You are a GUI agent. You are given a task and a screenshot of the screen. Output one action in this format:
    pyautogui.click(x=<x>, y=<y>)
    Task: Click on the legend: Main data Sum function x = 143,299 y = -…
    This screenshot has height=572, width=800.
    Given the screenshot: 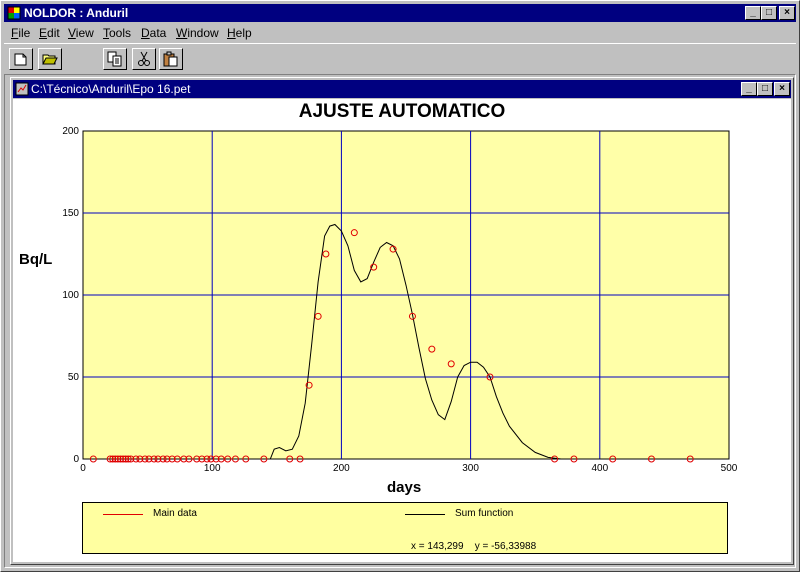 What is the action you would take?
    pyautogui.click(x=405, y=528)
    